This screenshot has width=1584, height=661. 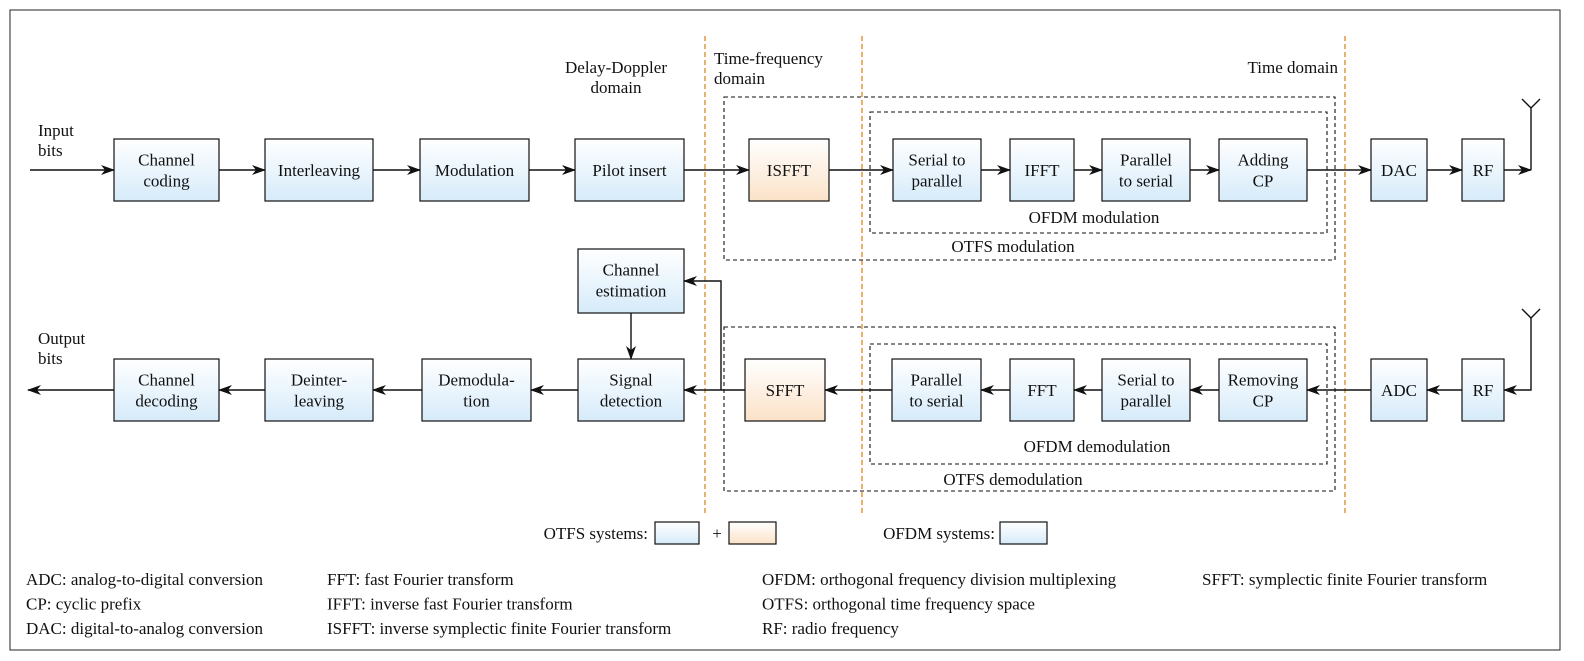 I want to click on block-label: ISFFT, so click(x=789, y=170).